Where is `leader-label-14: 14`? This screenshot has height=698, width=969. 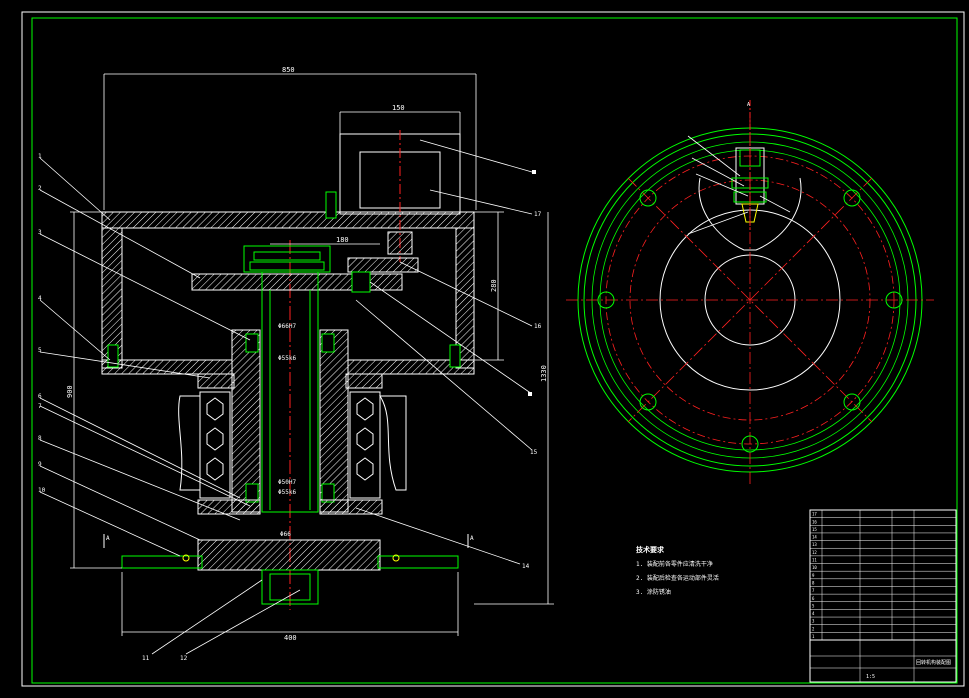 leader-label-14: 14 is located at coordinates (526, 566).